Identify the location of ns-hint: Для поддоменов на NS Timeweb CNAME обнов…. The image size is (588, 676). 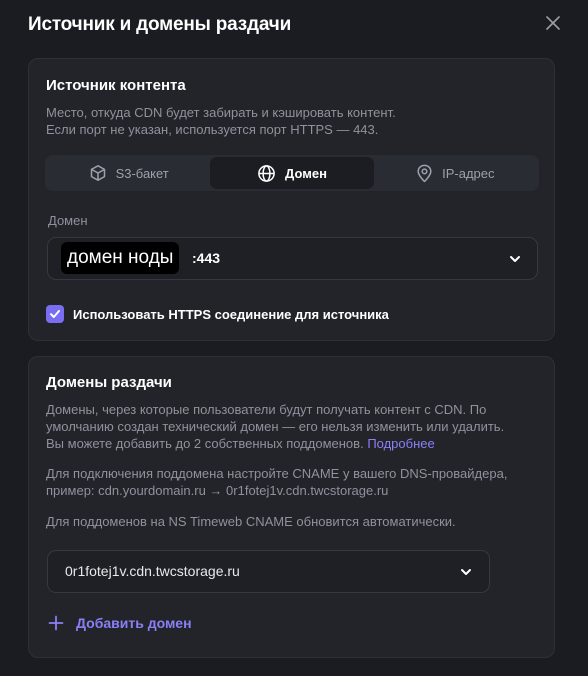
(251, 521).